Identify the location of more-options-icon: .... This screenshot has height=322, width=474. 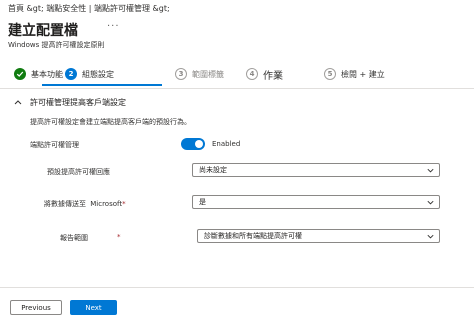
(113, 23).